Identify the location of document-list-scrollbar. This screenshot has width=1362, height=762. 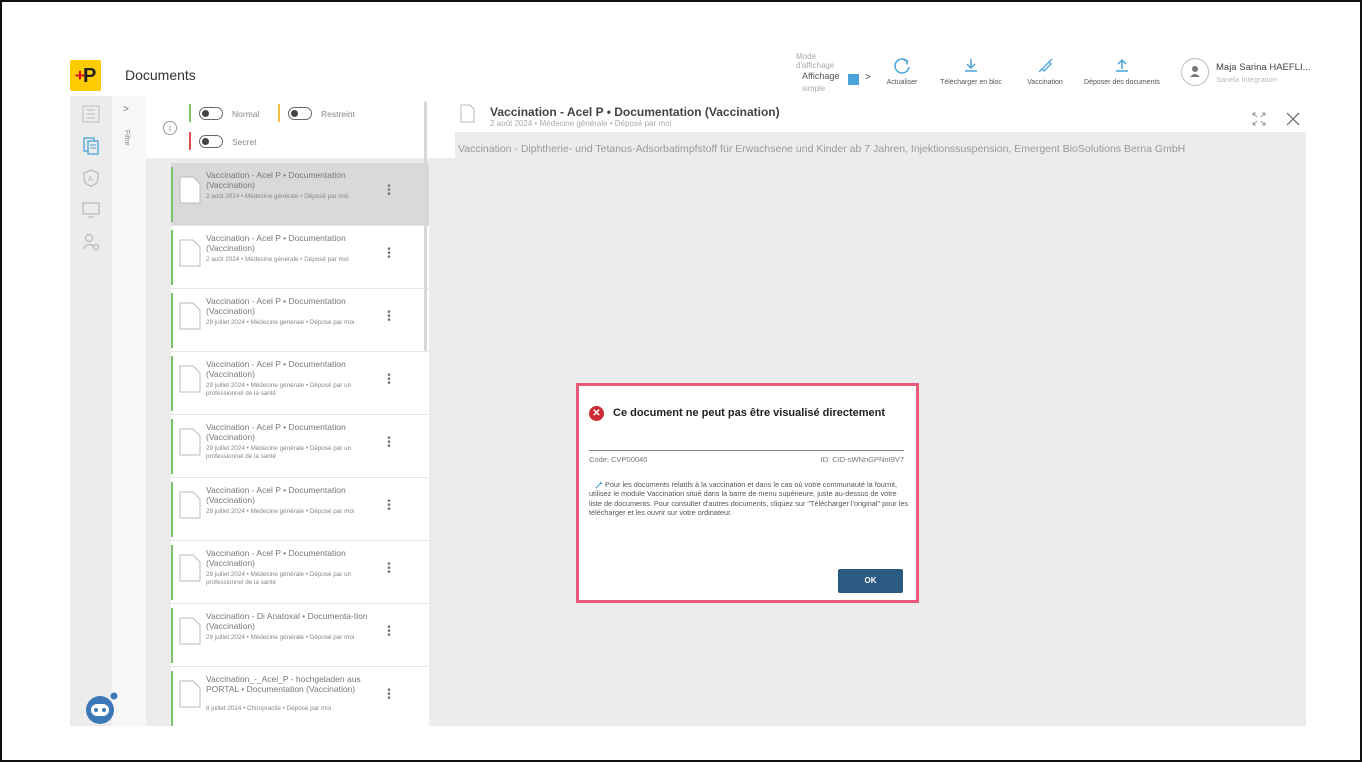
(425, 226).